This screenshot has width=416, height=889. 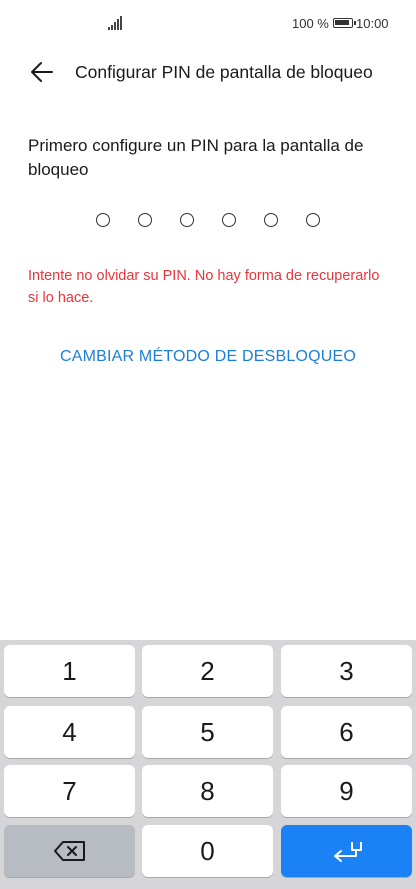 I want to click on change-unlock-method-button: CAMBIAR MÉTODO DE DESBLOQUEO, so click(x=208, y=357).